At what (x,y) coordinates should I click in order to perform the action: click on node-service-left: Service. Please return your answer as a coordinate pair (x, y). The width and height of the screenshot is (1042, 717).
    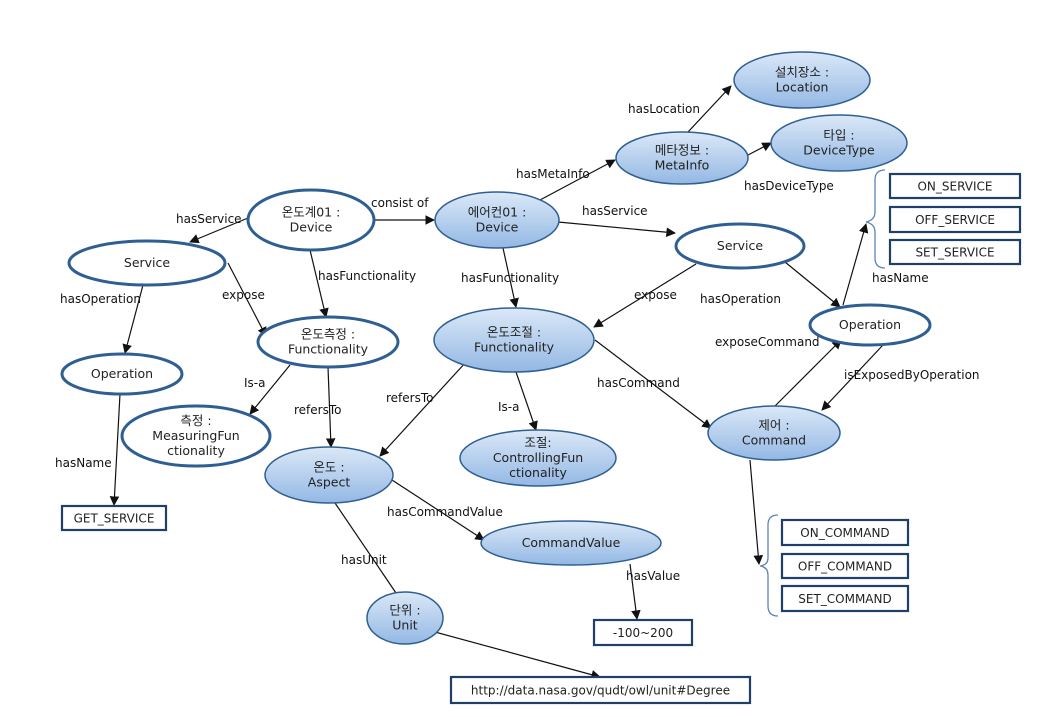
    Looking at the image, I should click on (147, 263).